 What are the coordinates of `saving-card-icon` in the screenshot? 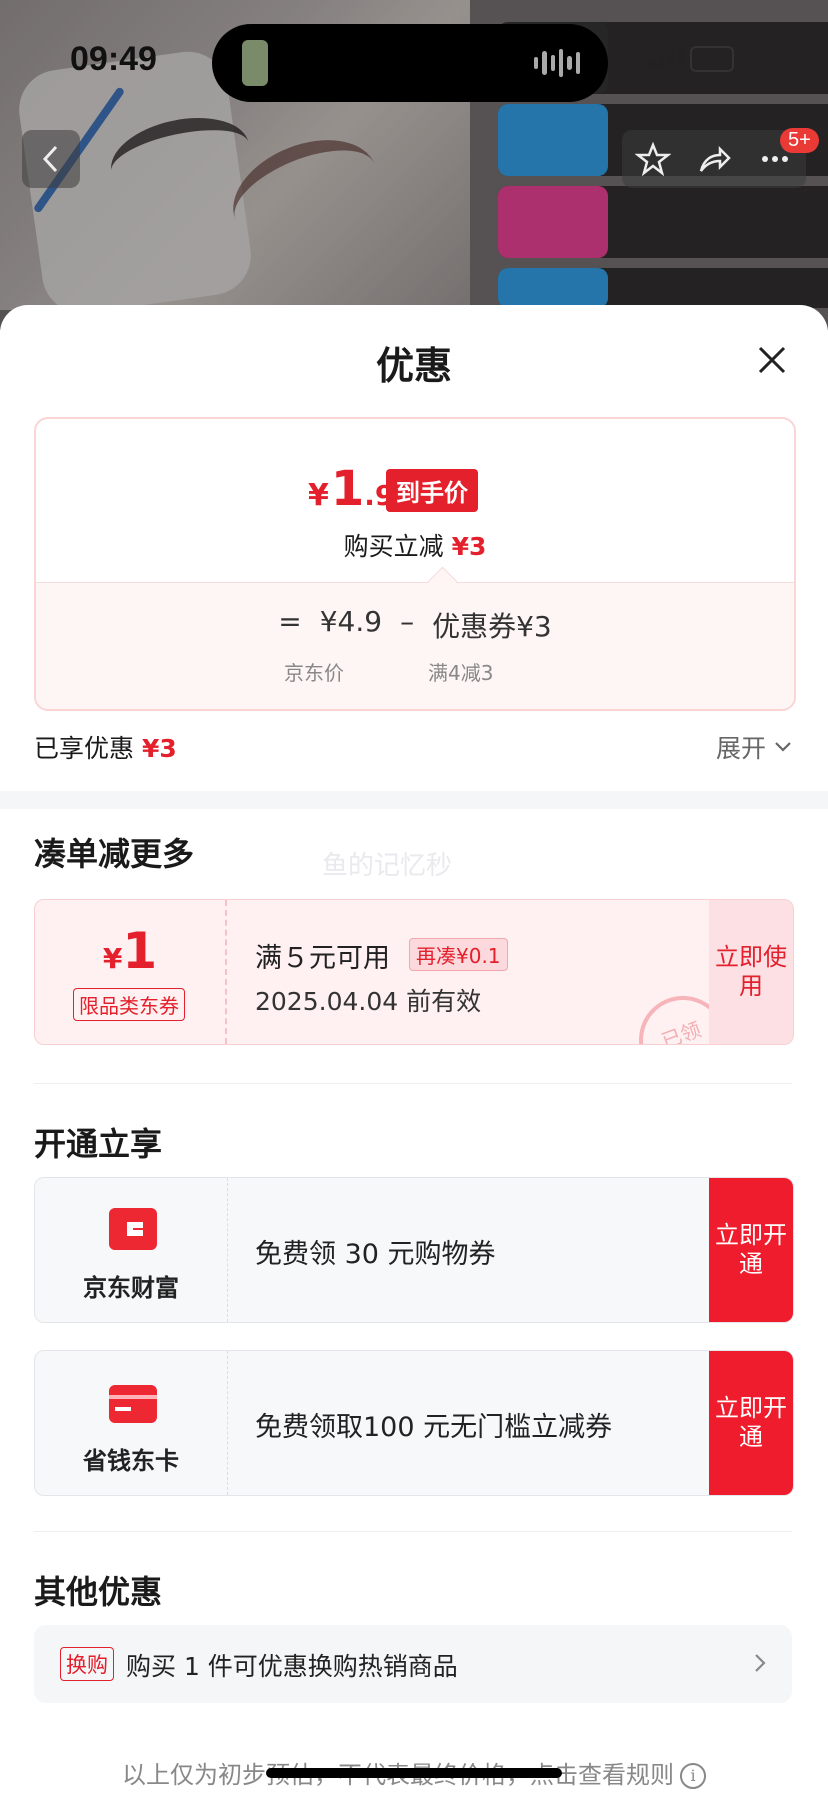 It's located at (133, 1404).